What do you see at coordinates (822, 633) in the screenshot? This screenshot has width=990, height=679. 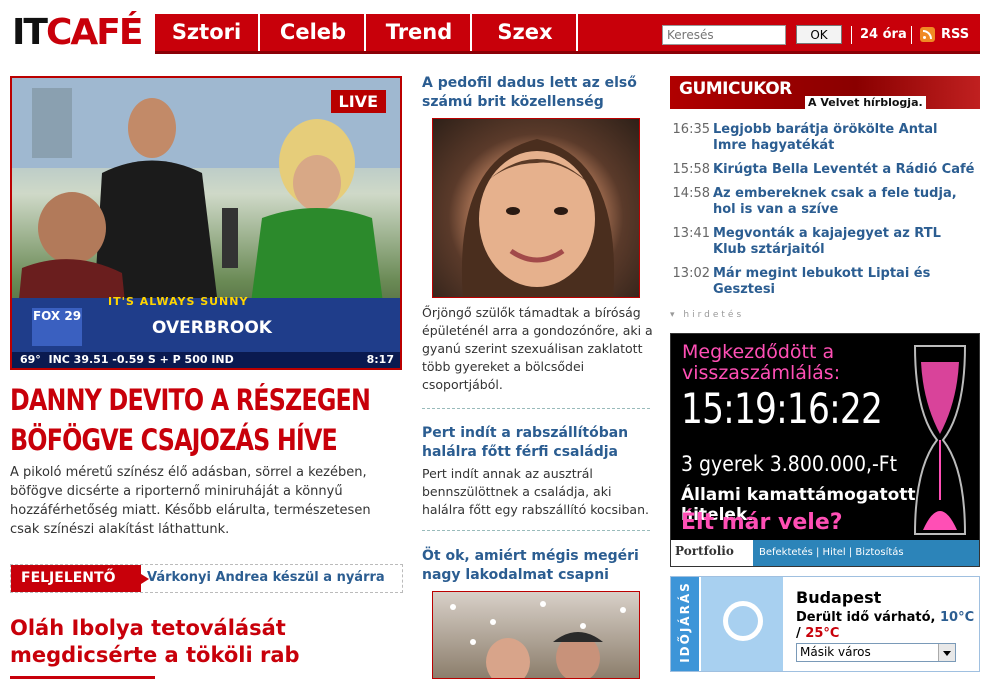 I see `weather-temp-high: 25°C` at bounding box center [822, 633].